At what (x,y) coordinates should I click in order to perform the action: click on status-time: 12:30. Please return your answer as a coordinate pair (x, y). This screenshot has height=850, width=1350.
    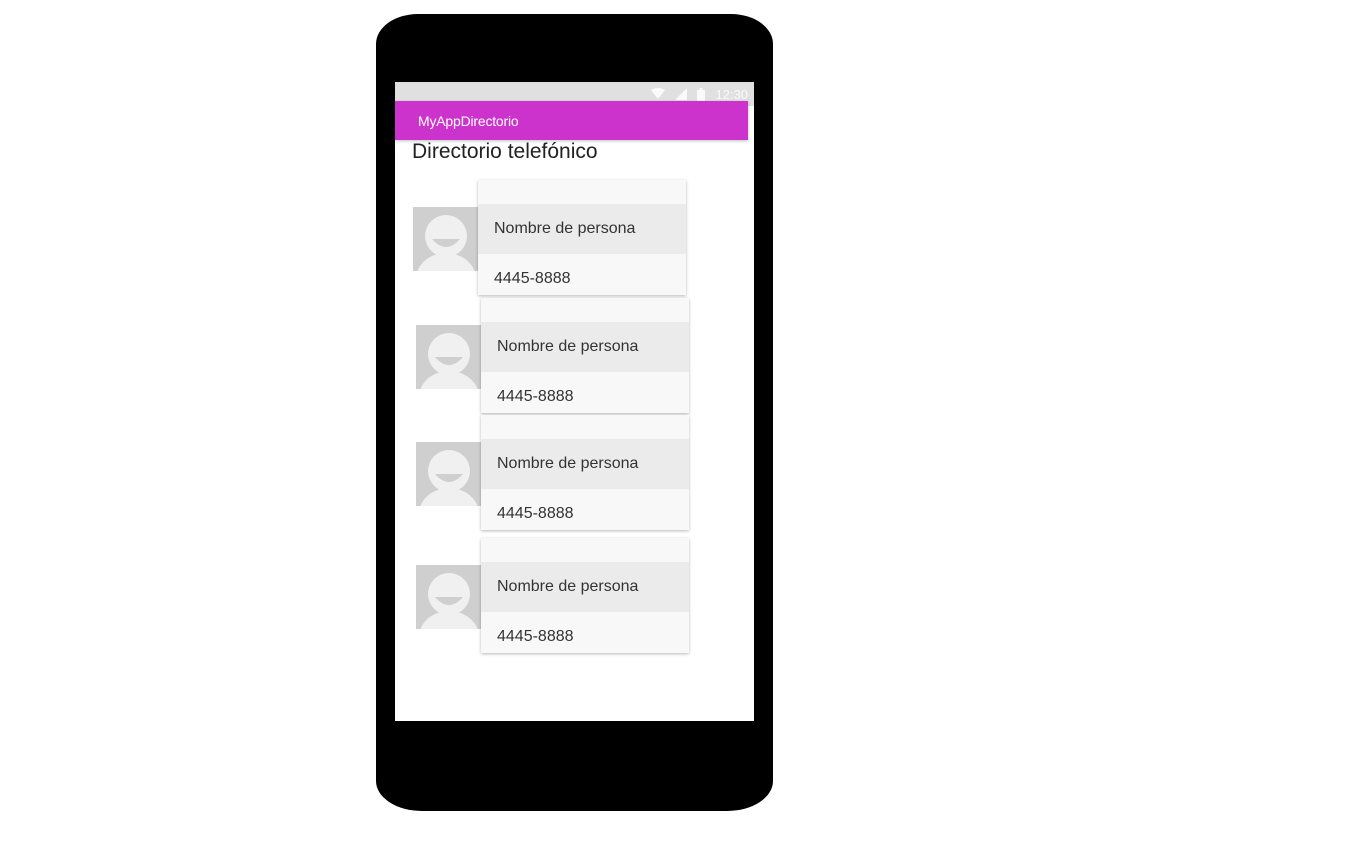
    Looking at the image, I should click on (731, 94).